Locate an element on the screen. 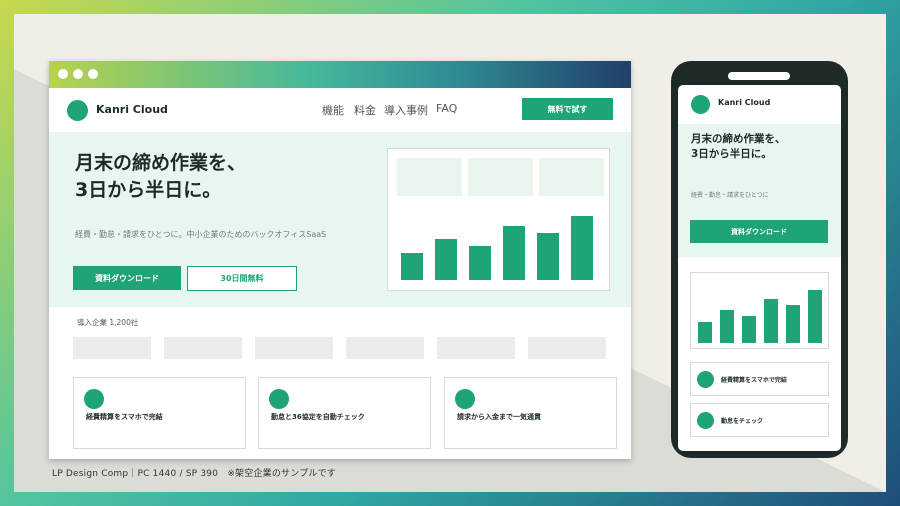 The image size is (900, 506). feature-card: 勤怠と36協定を自動チェック is located at coordinates (344, 413).